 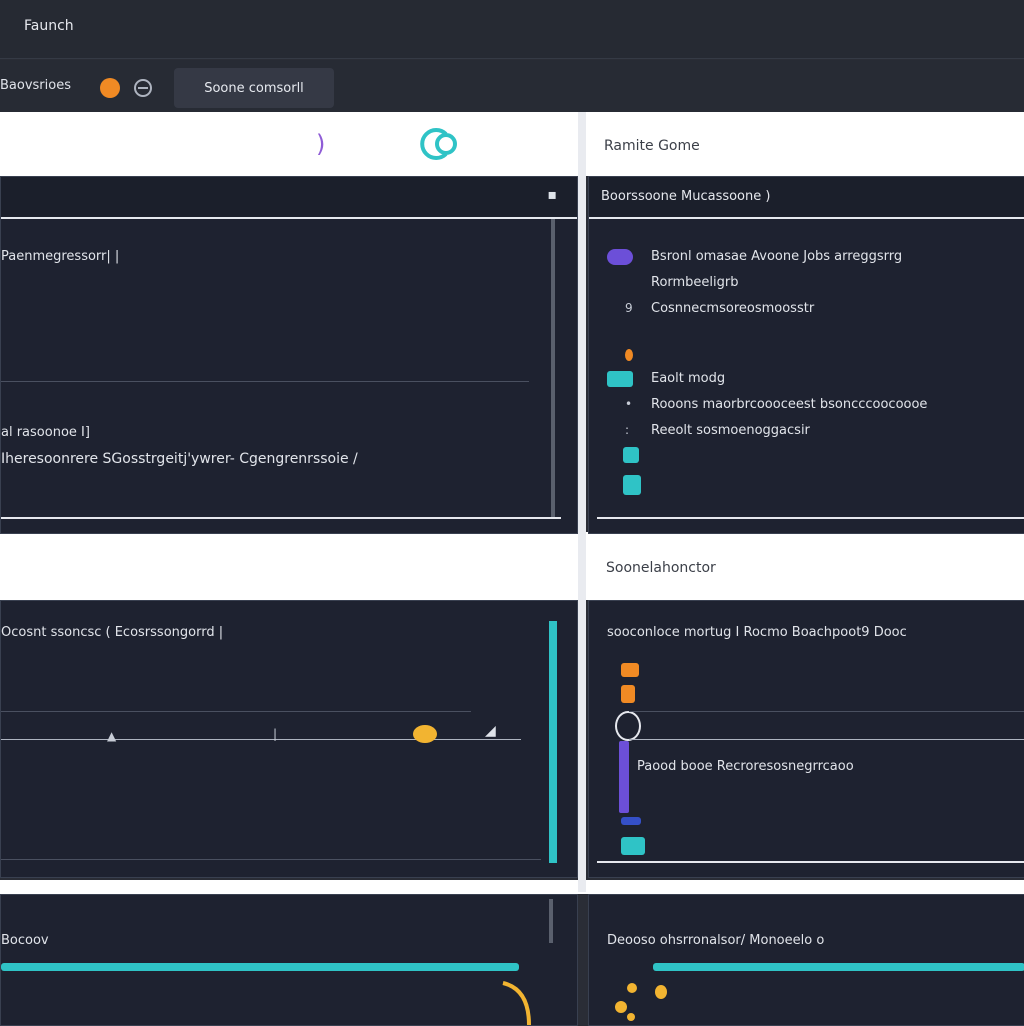 What do you see at coordinates (512, 29) in the screenshot?
I see `title-bar: Faunch` at bounding box center [512, 29].